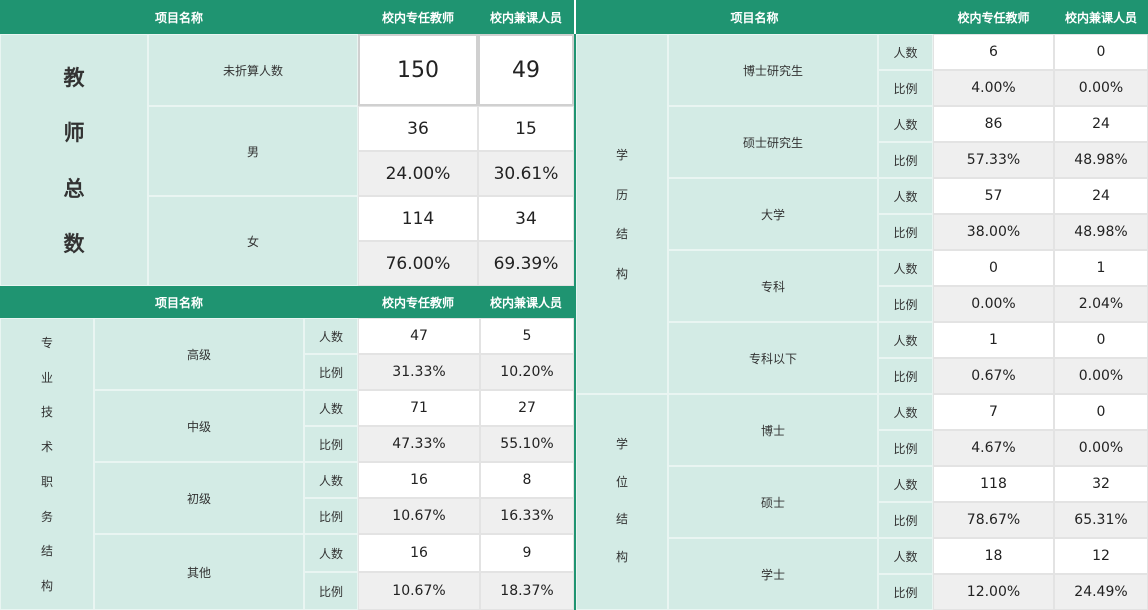 This screenshot has width=1148, height=610. Describe the element at coordinates (419, 336) in the screenshot. I see `title-row-full-count: 47` at that location.